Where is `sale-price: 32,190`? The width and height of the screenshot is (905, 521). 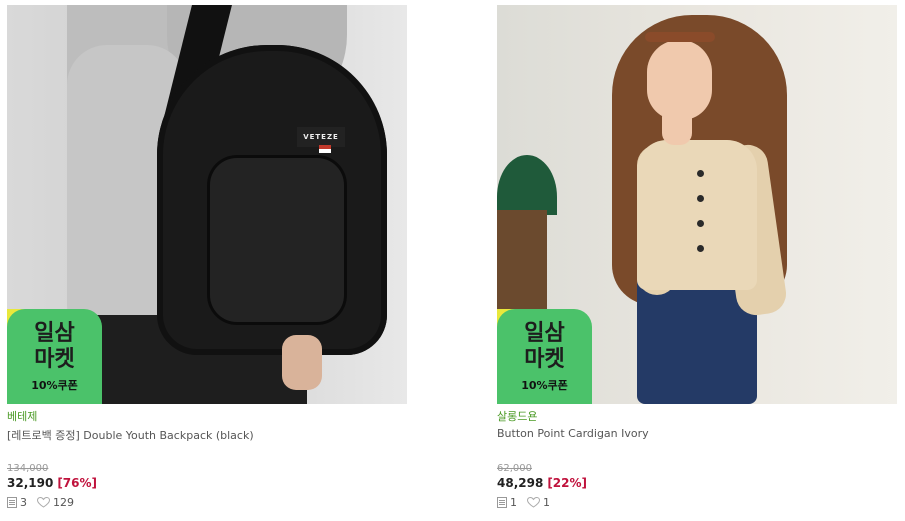
sale-price: 32,190 is located at coordinates (30, 483).